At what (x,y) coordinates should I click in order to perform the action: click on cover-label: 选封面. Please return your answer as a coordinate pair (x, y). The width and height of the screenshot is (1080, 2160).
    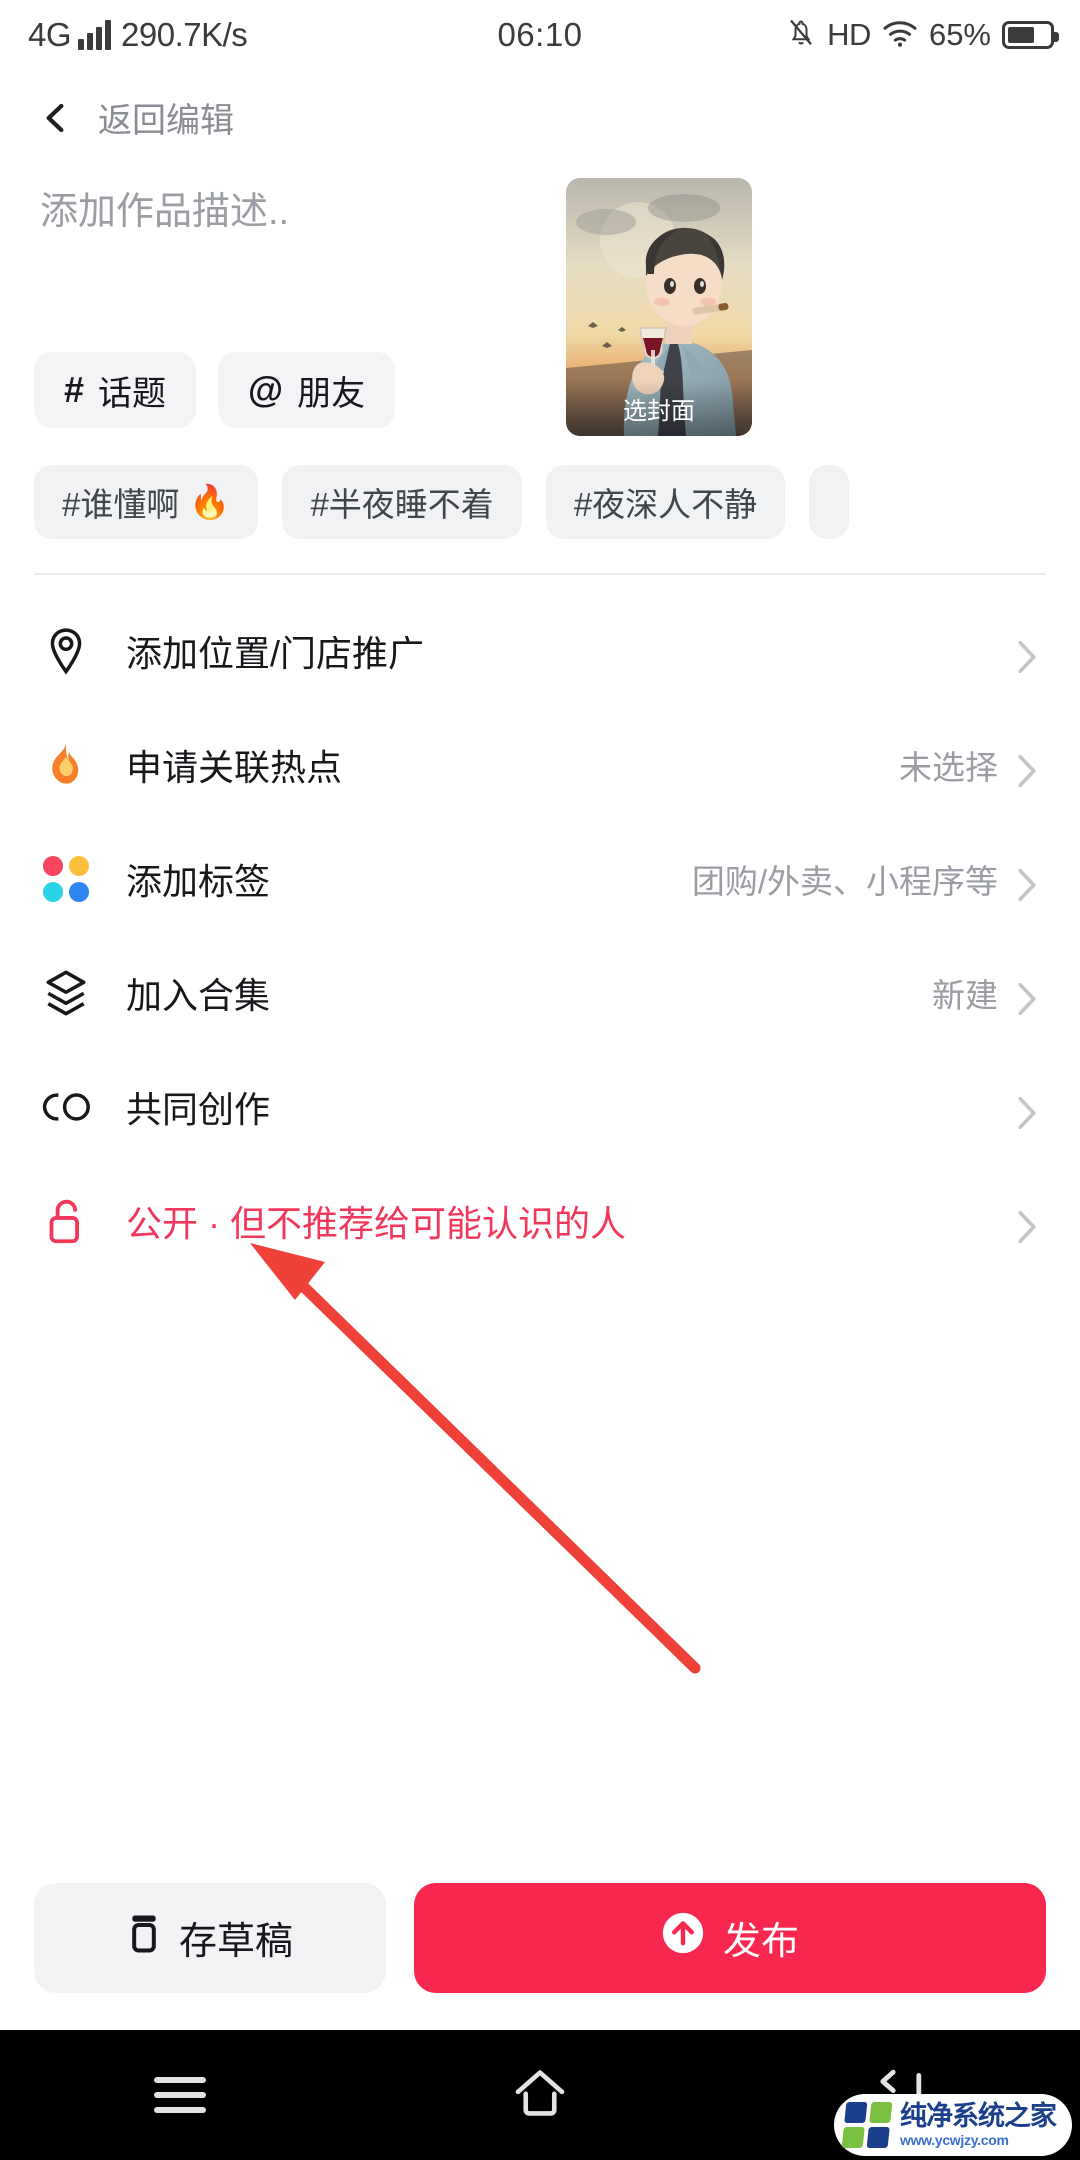
    Looking at the image, I should click on (659, 408).